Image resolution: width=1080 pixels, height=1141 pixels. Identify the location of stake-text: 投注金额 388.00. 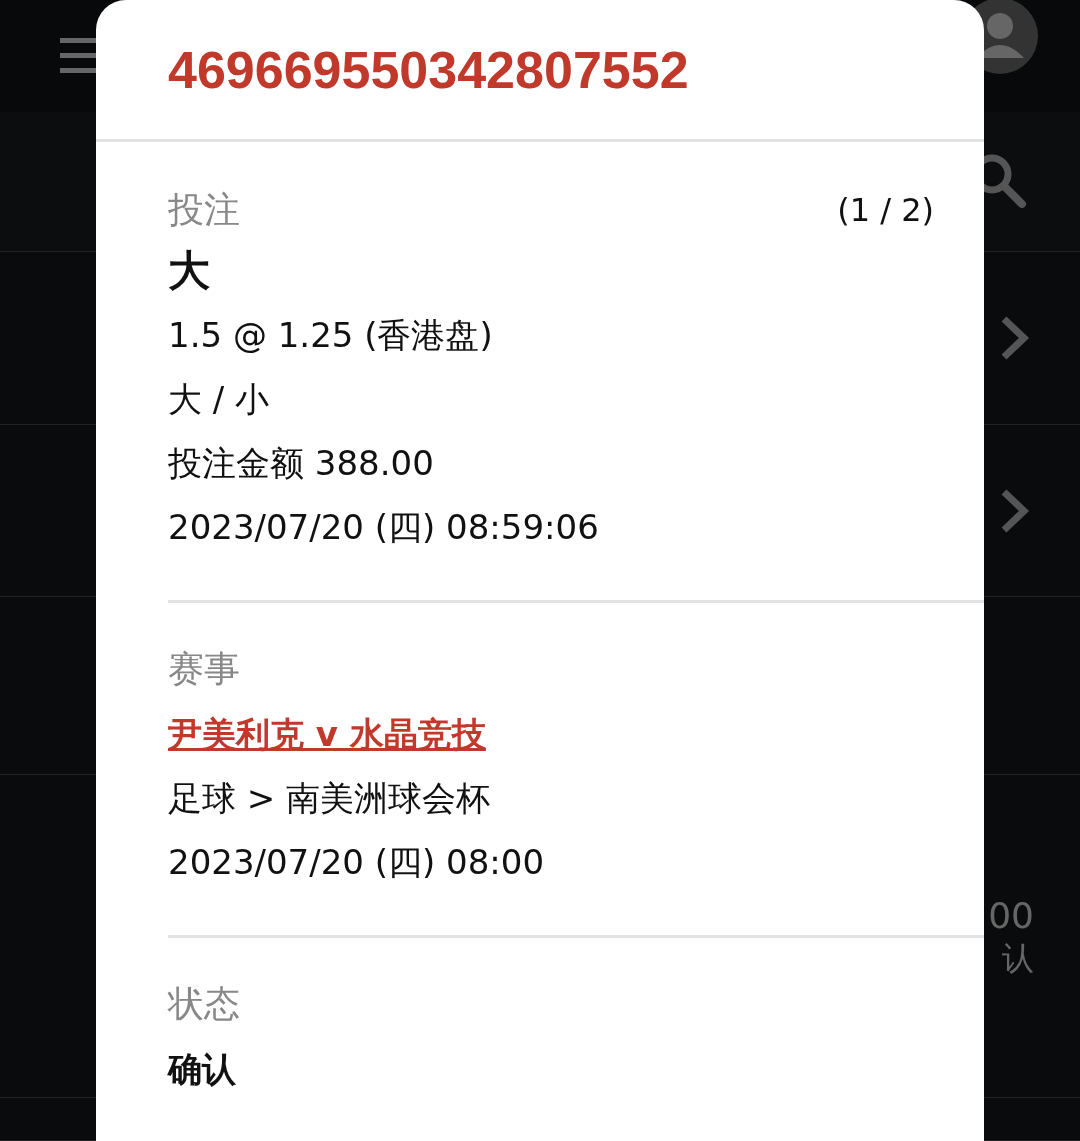
(301, 463).